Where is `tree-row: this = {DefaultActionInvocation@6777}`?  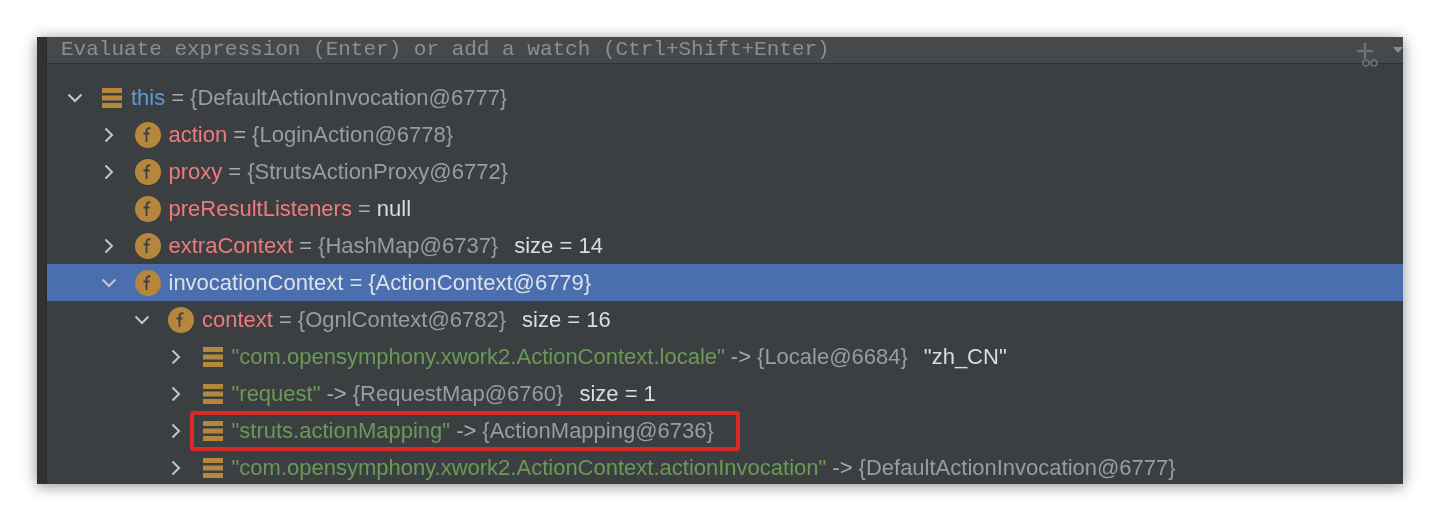 tree-row: this = {DefaultActionInvocation@6777} is located at coordinates (725, 97).